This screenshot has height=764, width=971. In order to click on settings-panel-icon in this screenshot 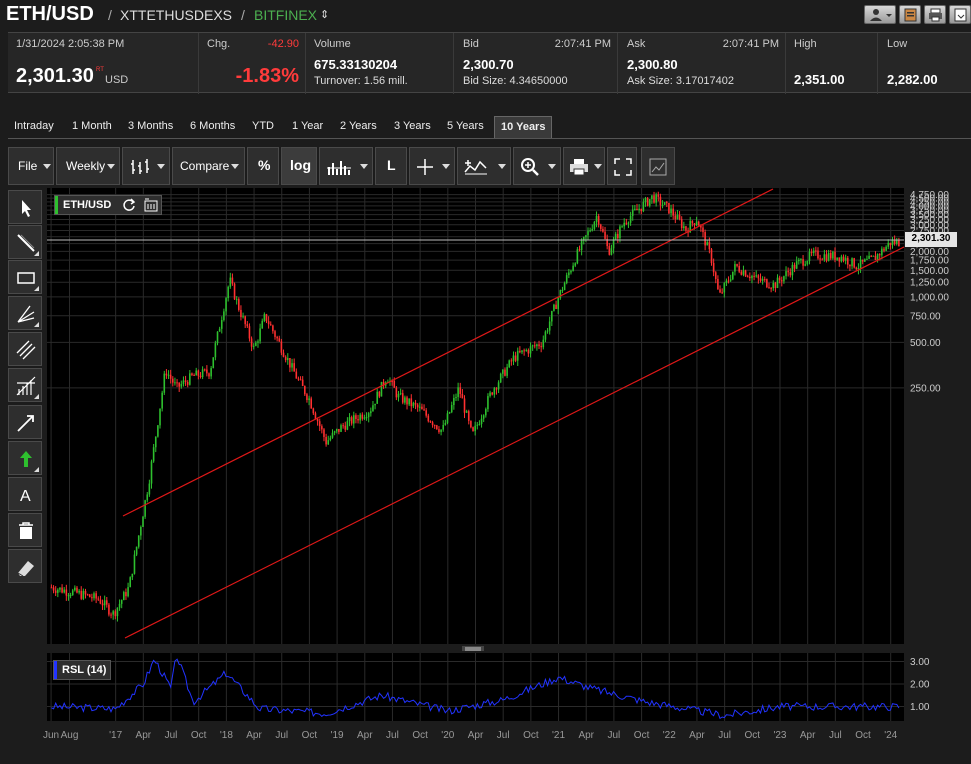, I will do `click(151, 205)`.